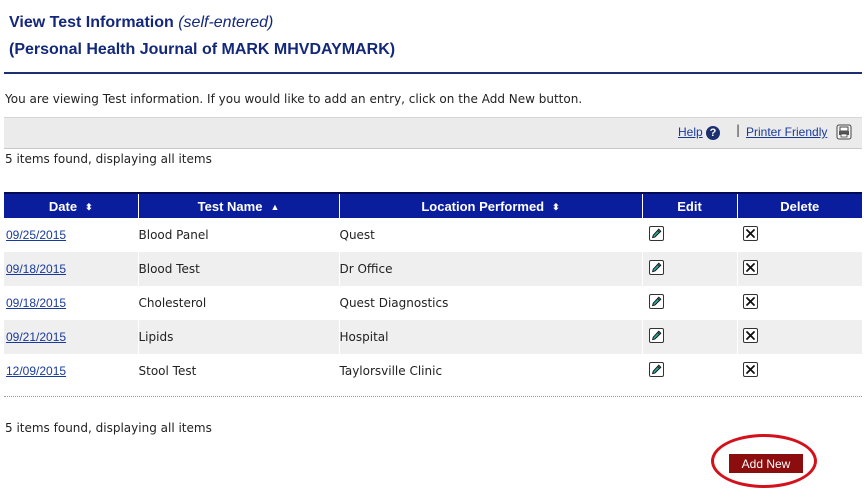 This screenshot has width=868, height=499. I want to click on column-header-edit: Edit, so click(689, 205).